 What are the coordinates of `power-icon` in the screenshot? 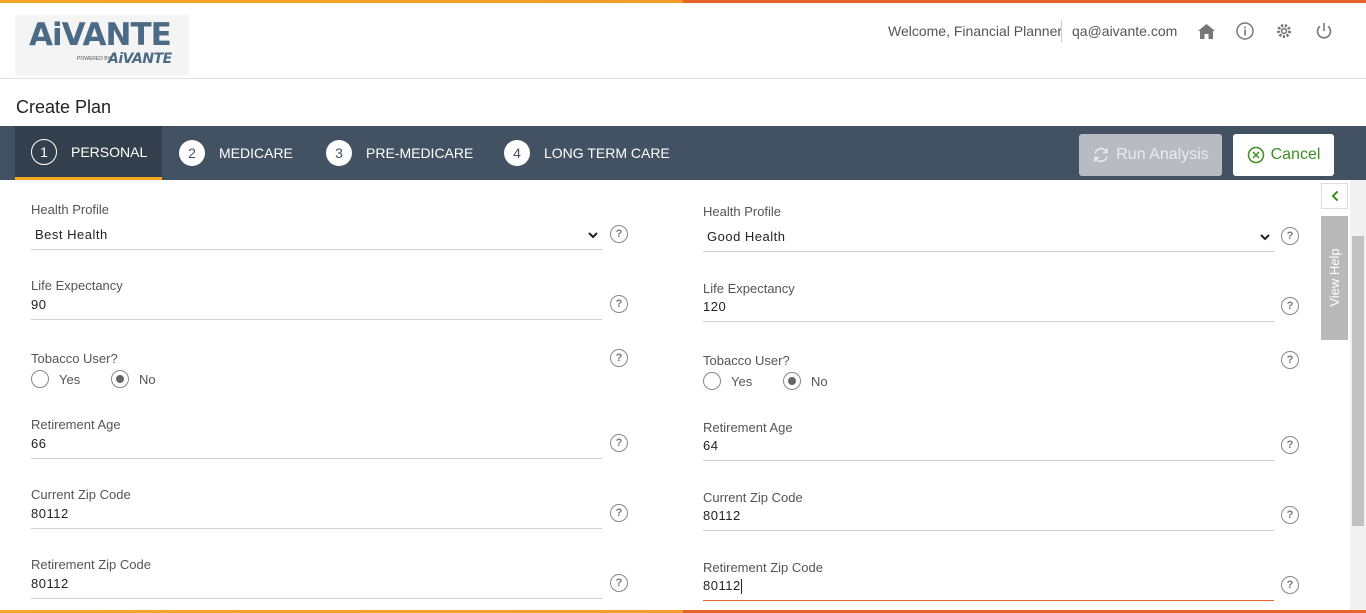 It's located at (1324, 31).